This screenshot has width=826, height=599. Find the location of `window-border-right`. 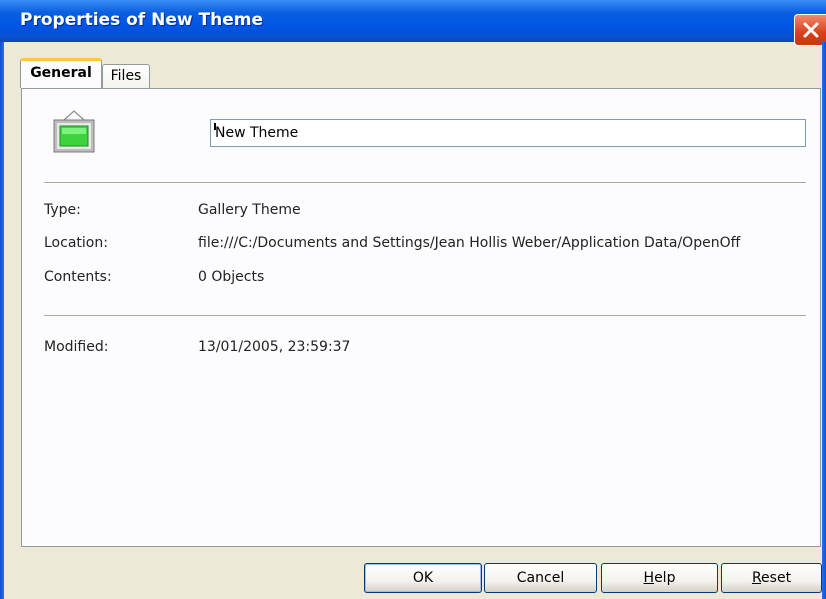

window-border-right is located at coordinates (824, 320).